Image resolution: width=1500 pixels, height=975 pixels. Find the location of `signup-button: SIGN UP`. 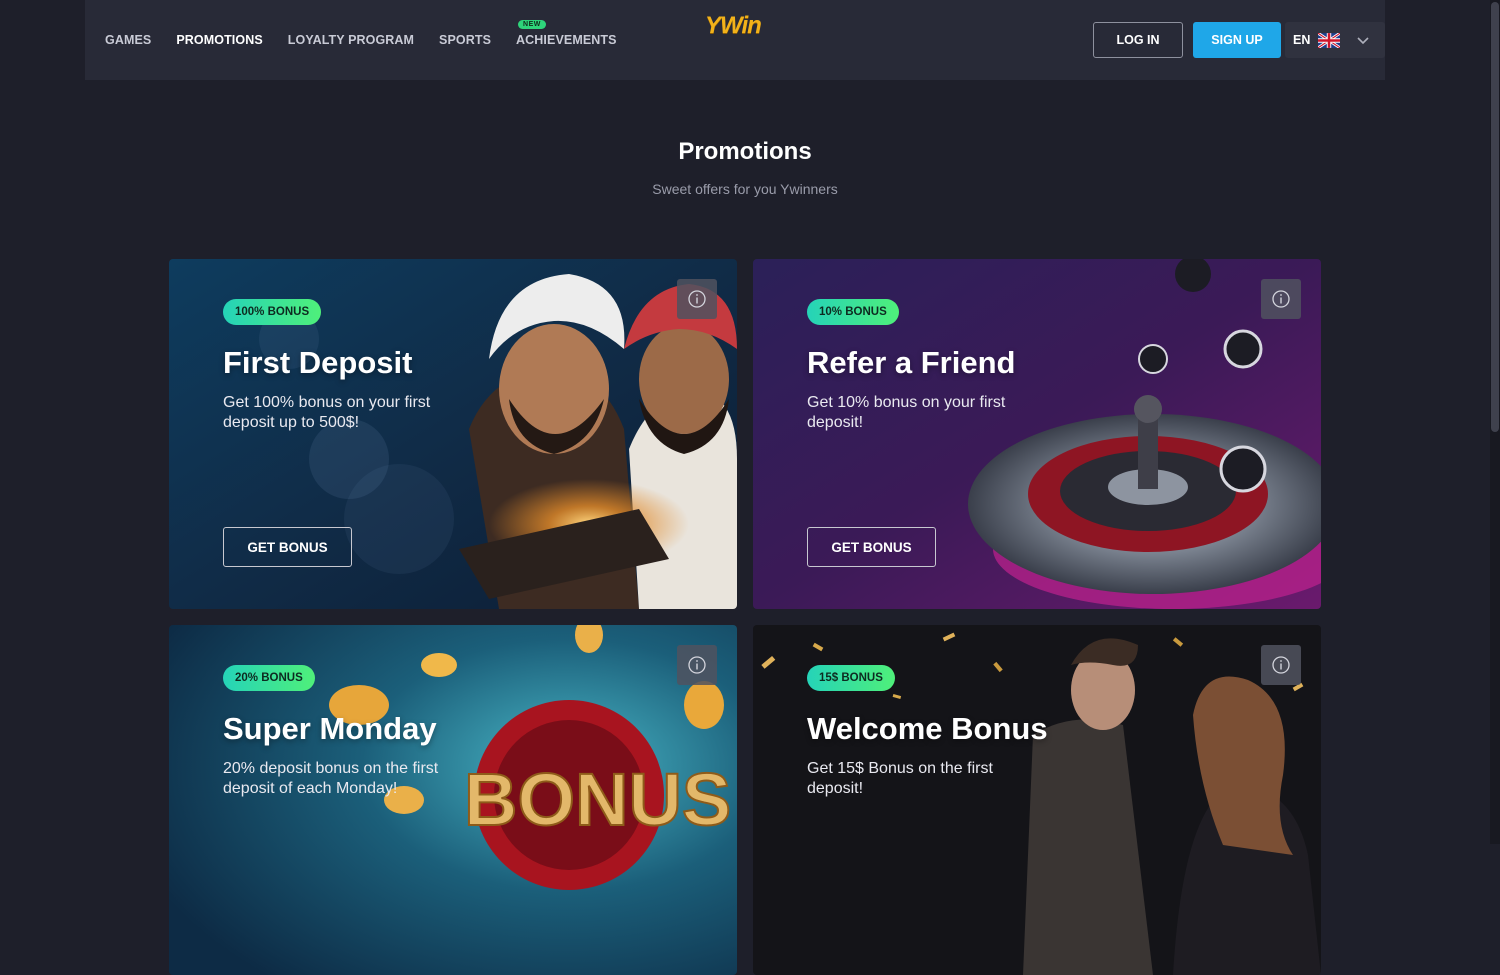

signup-button: SIGN UP is located at coordinates (1237, 40).